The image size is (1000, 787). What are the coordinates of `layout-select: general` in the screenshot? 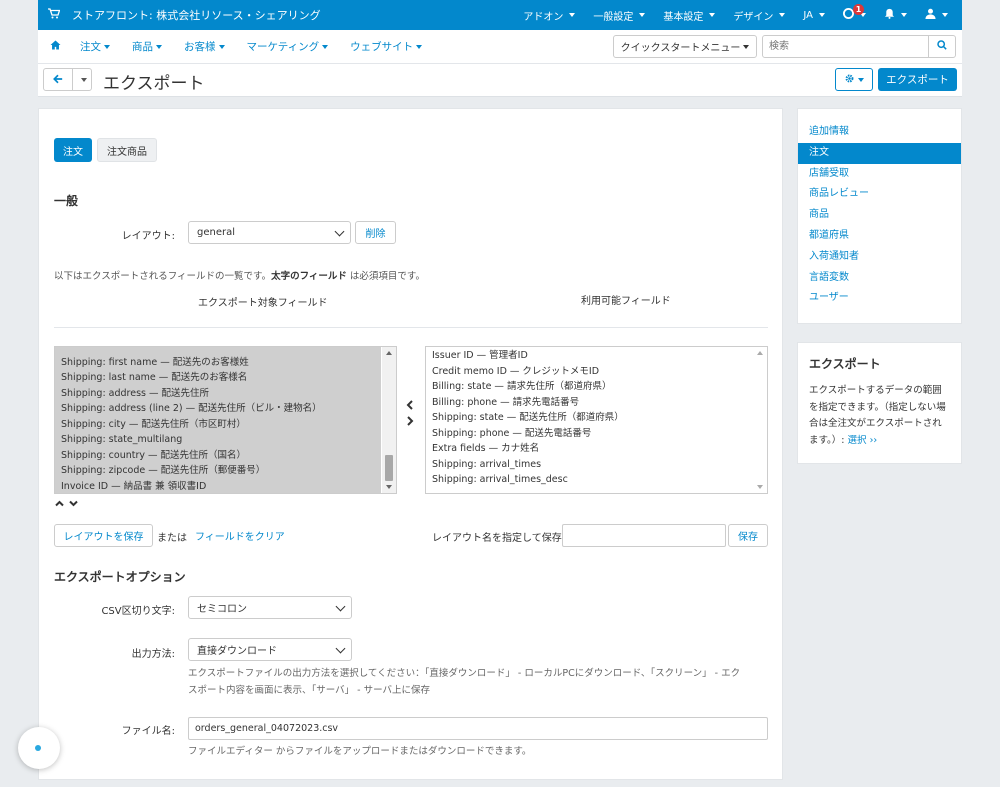 It's located at (269, 232).